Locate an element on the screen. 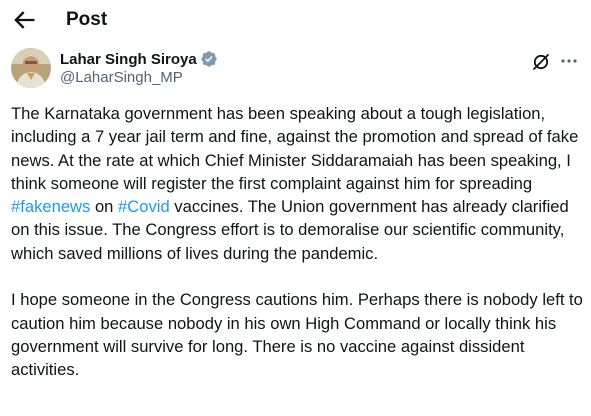 The width and height of the screenshot is (591, 416). back-button is located at coordinates (24, 20).